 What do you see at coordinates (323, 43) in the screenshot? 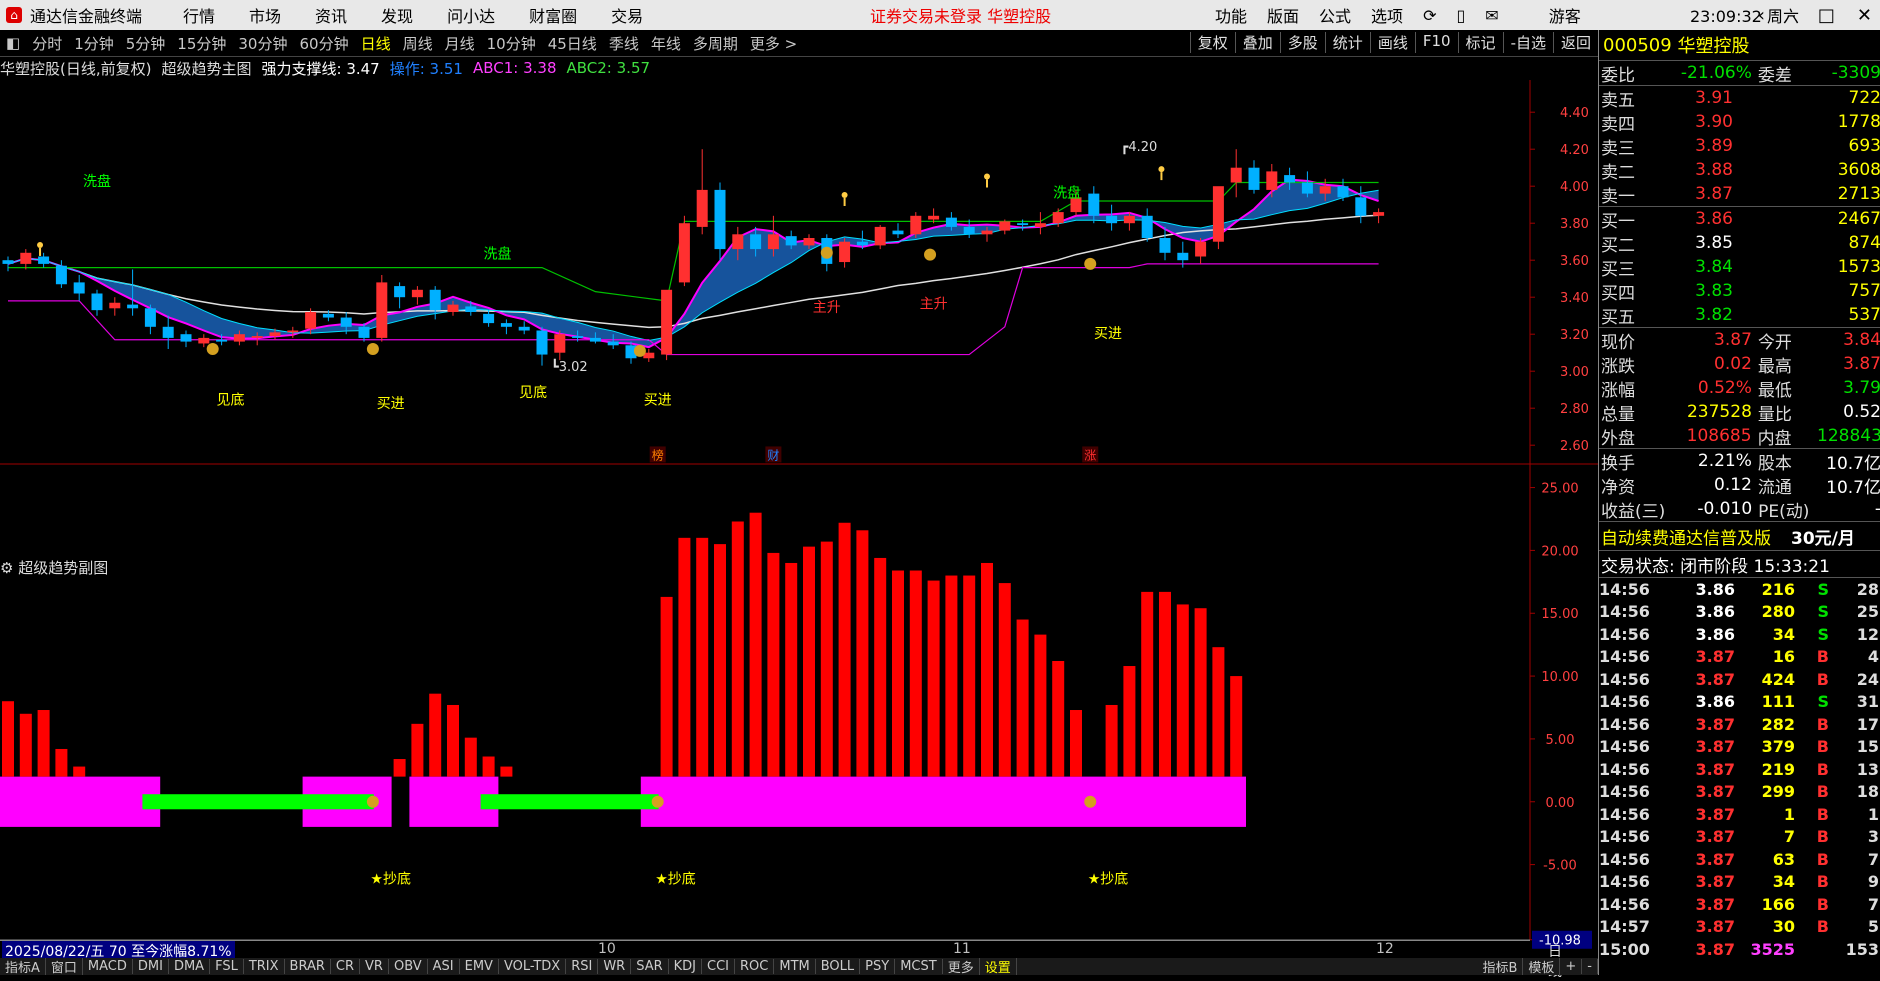
I see `period-tab: 60分钟` at bounding box center [323, 43].